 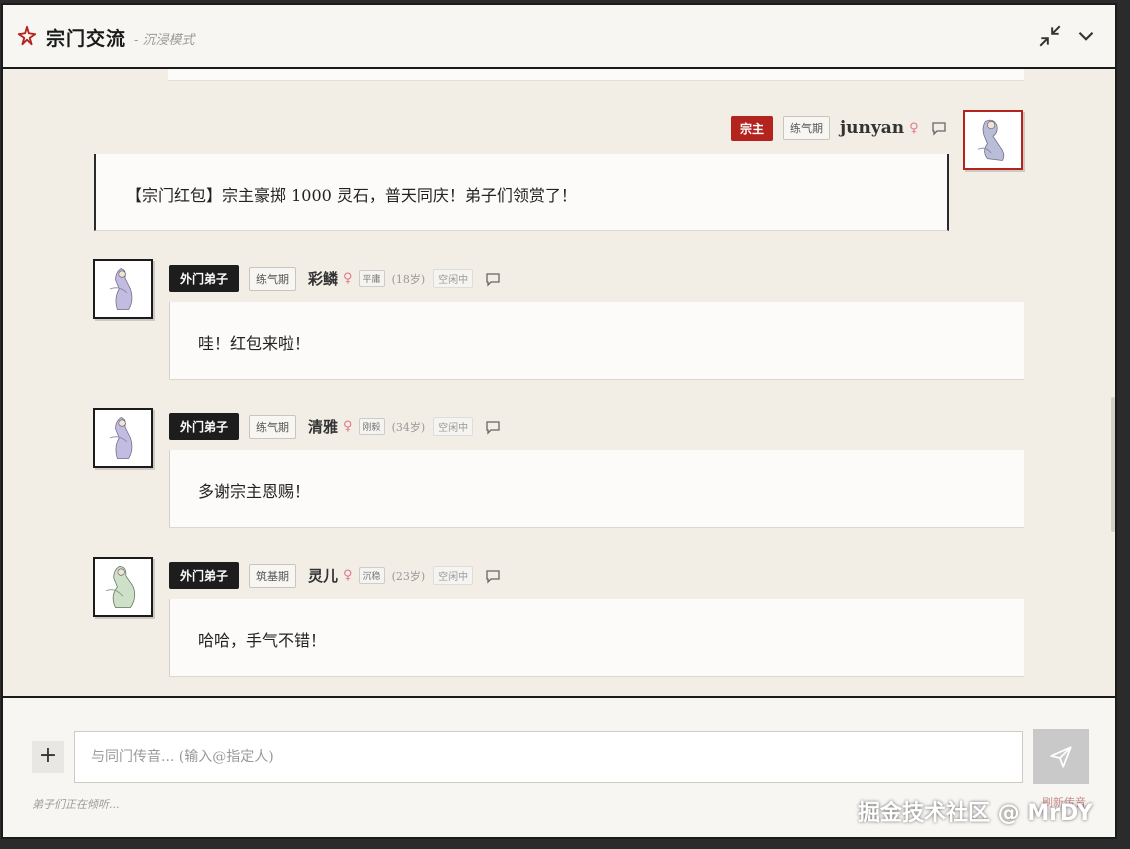 What do you see at coordinates (596, 341) in the screenshot?
I see `message-bubble: 哇！红包来啦！` at bounding box center [596, 341].